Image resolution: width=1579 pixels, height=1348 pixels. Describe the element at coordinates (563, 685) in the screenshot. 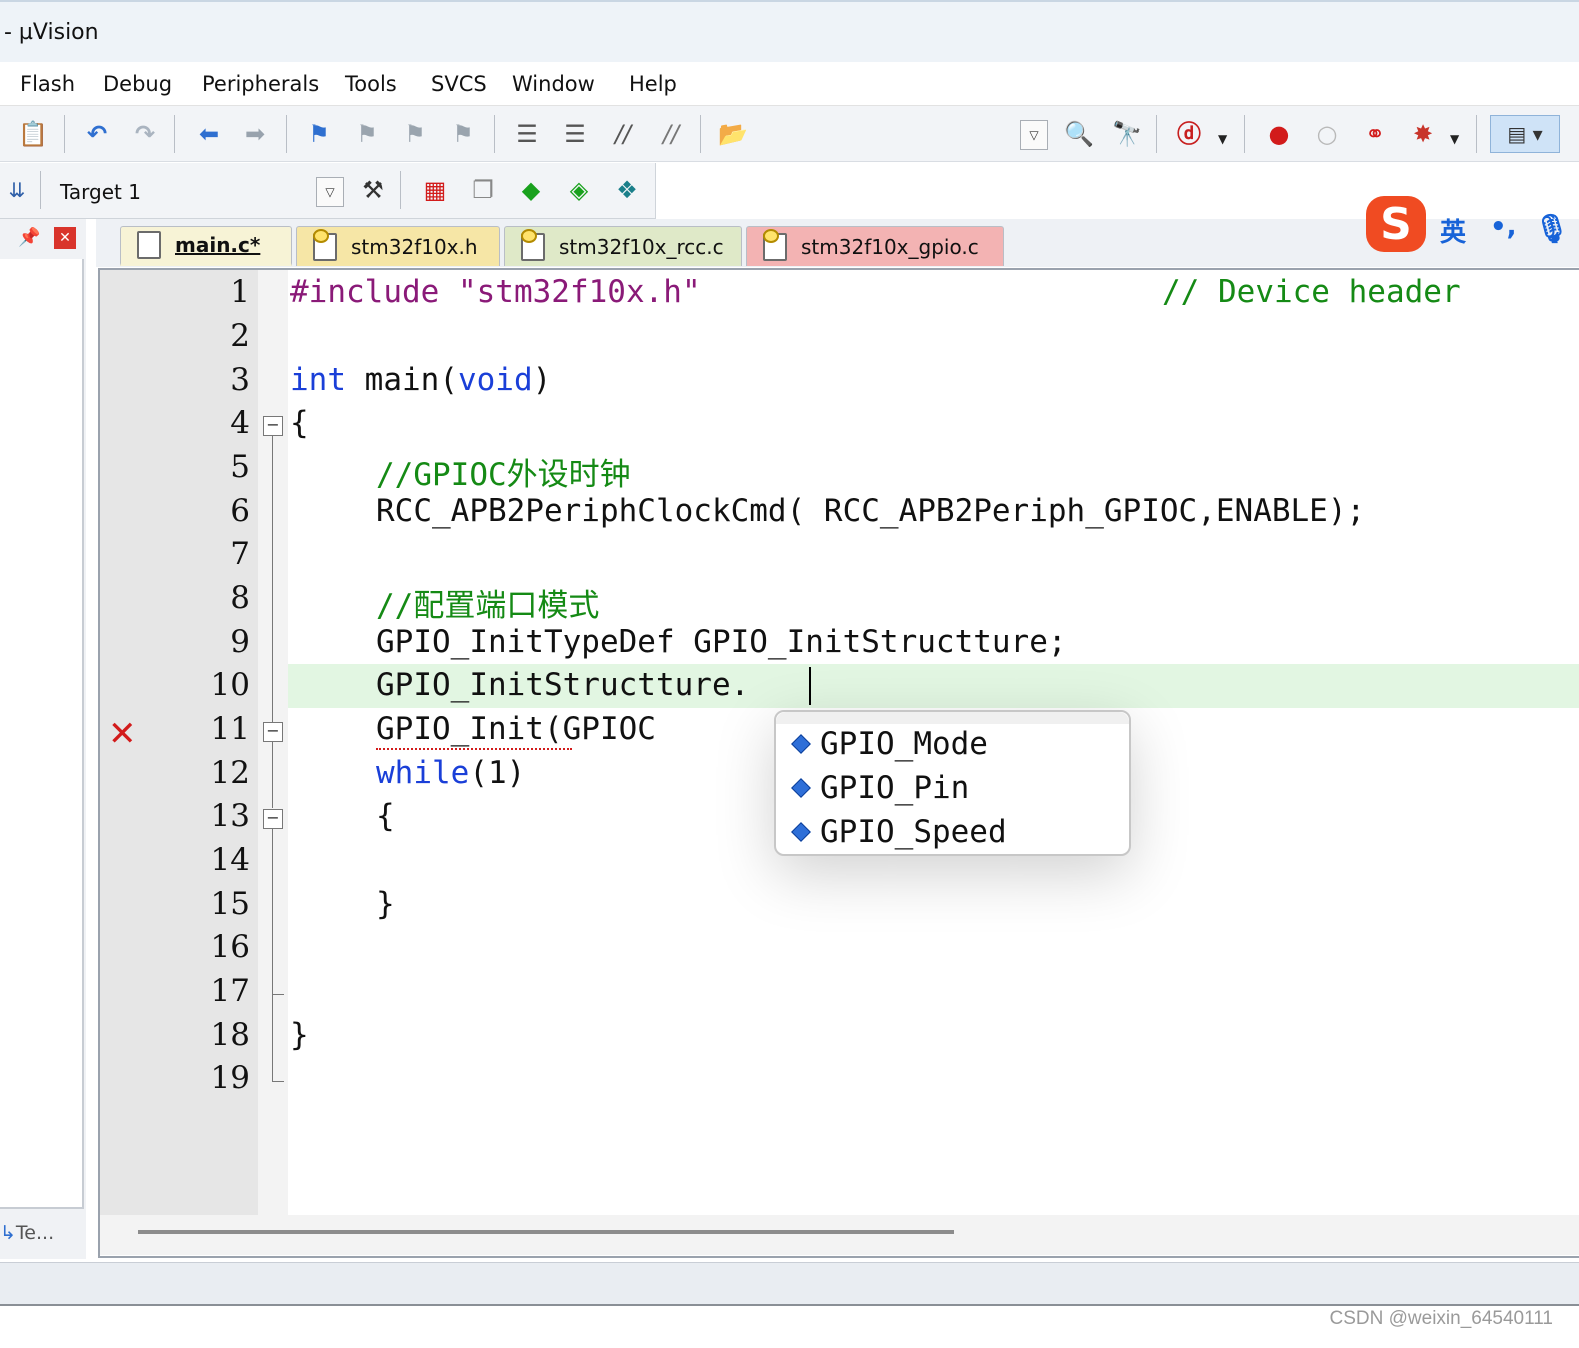

I see `code-line-10: GPIO_InitStructture.` at that location.